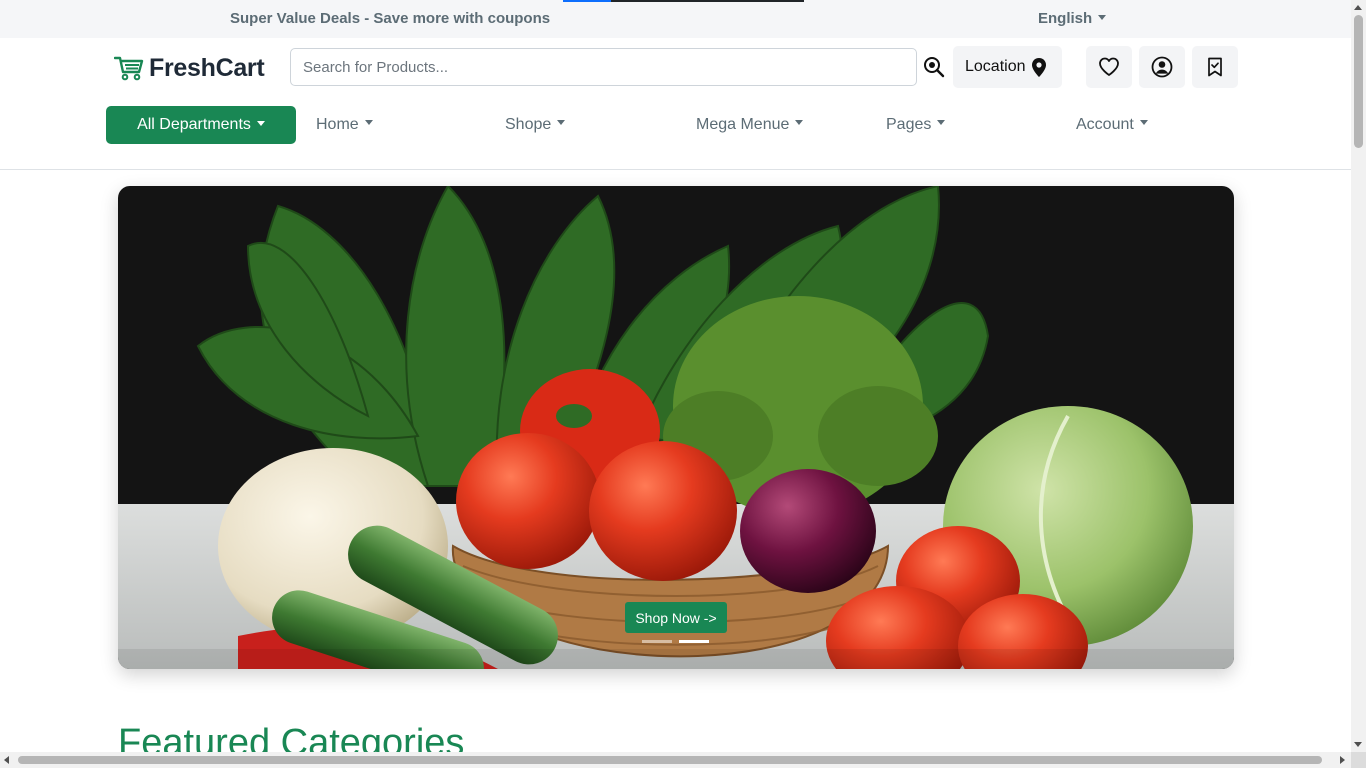 This screenshot has height=768, width=1366. I want to click on nav-item-label: Pages, so click(909, 124).